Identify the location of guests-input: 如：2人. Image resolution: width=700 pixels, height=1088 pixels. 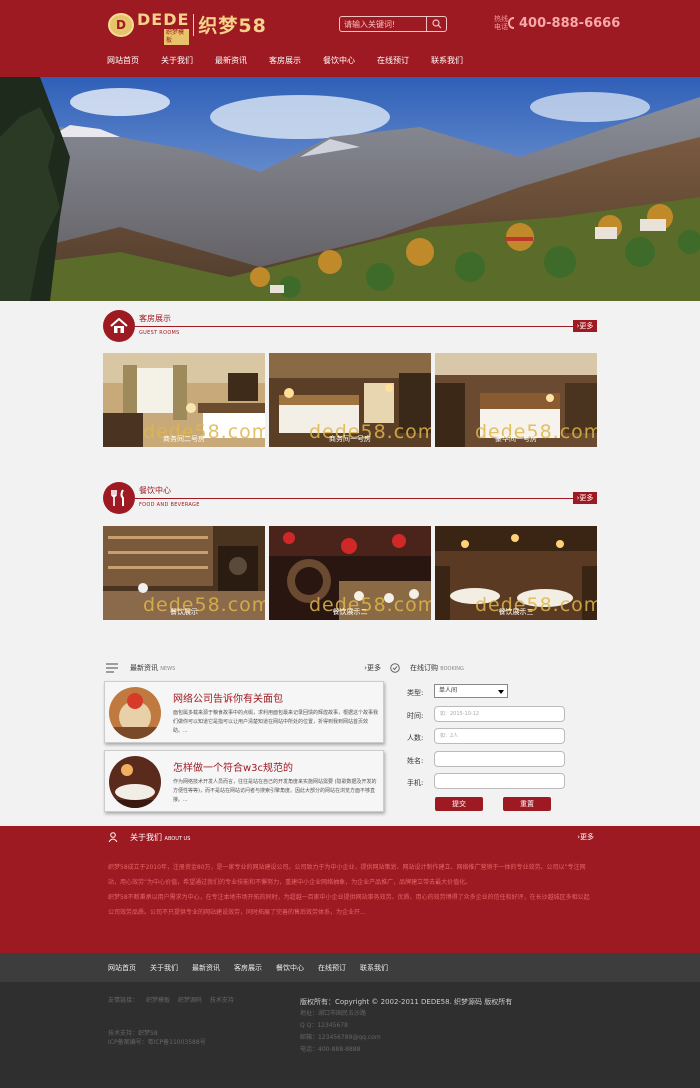
(499, 736).